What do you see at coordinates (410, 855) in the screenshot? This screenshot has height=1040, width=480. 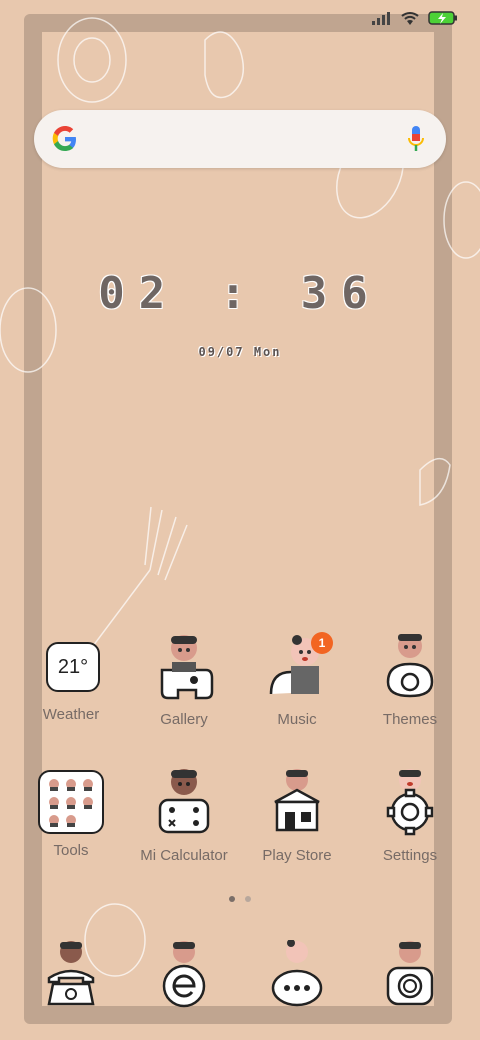 I see `app-label: Settings` at bounding box center [410, 855].